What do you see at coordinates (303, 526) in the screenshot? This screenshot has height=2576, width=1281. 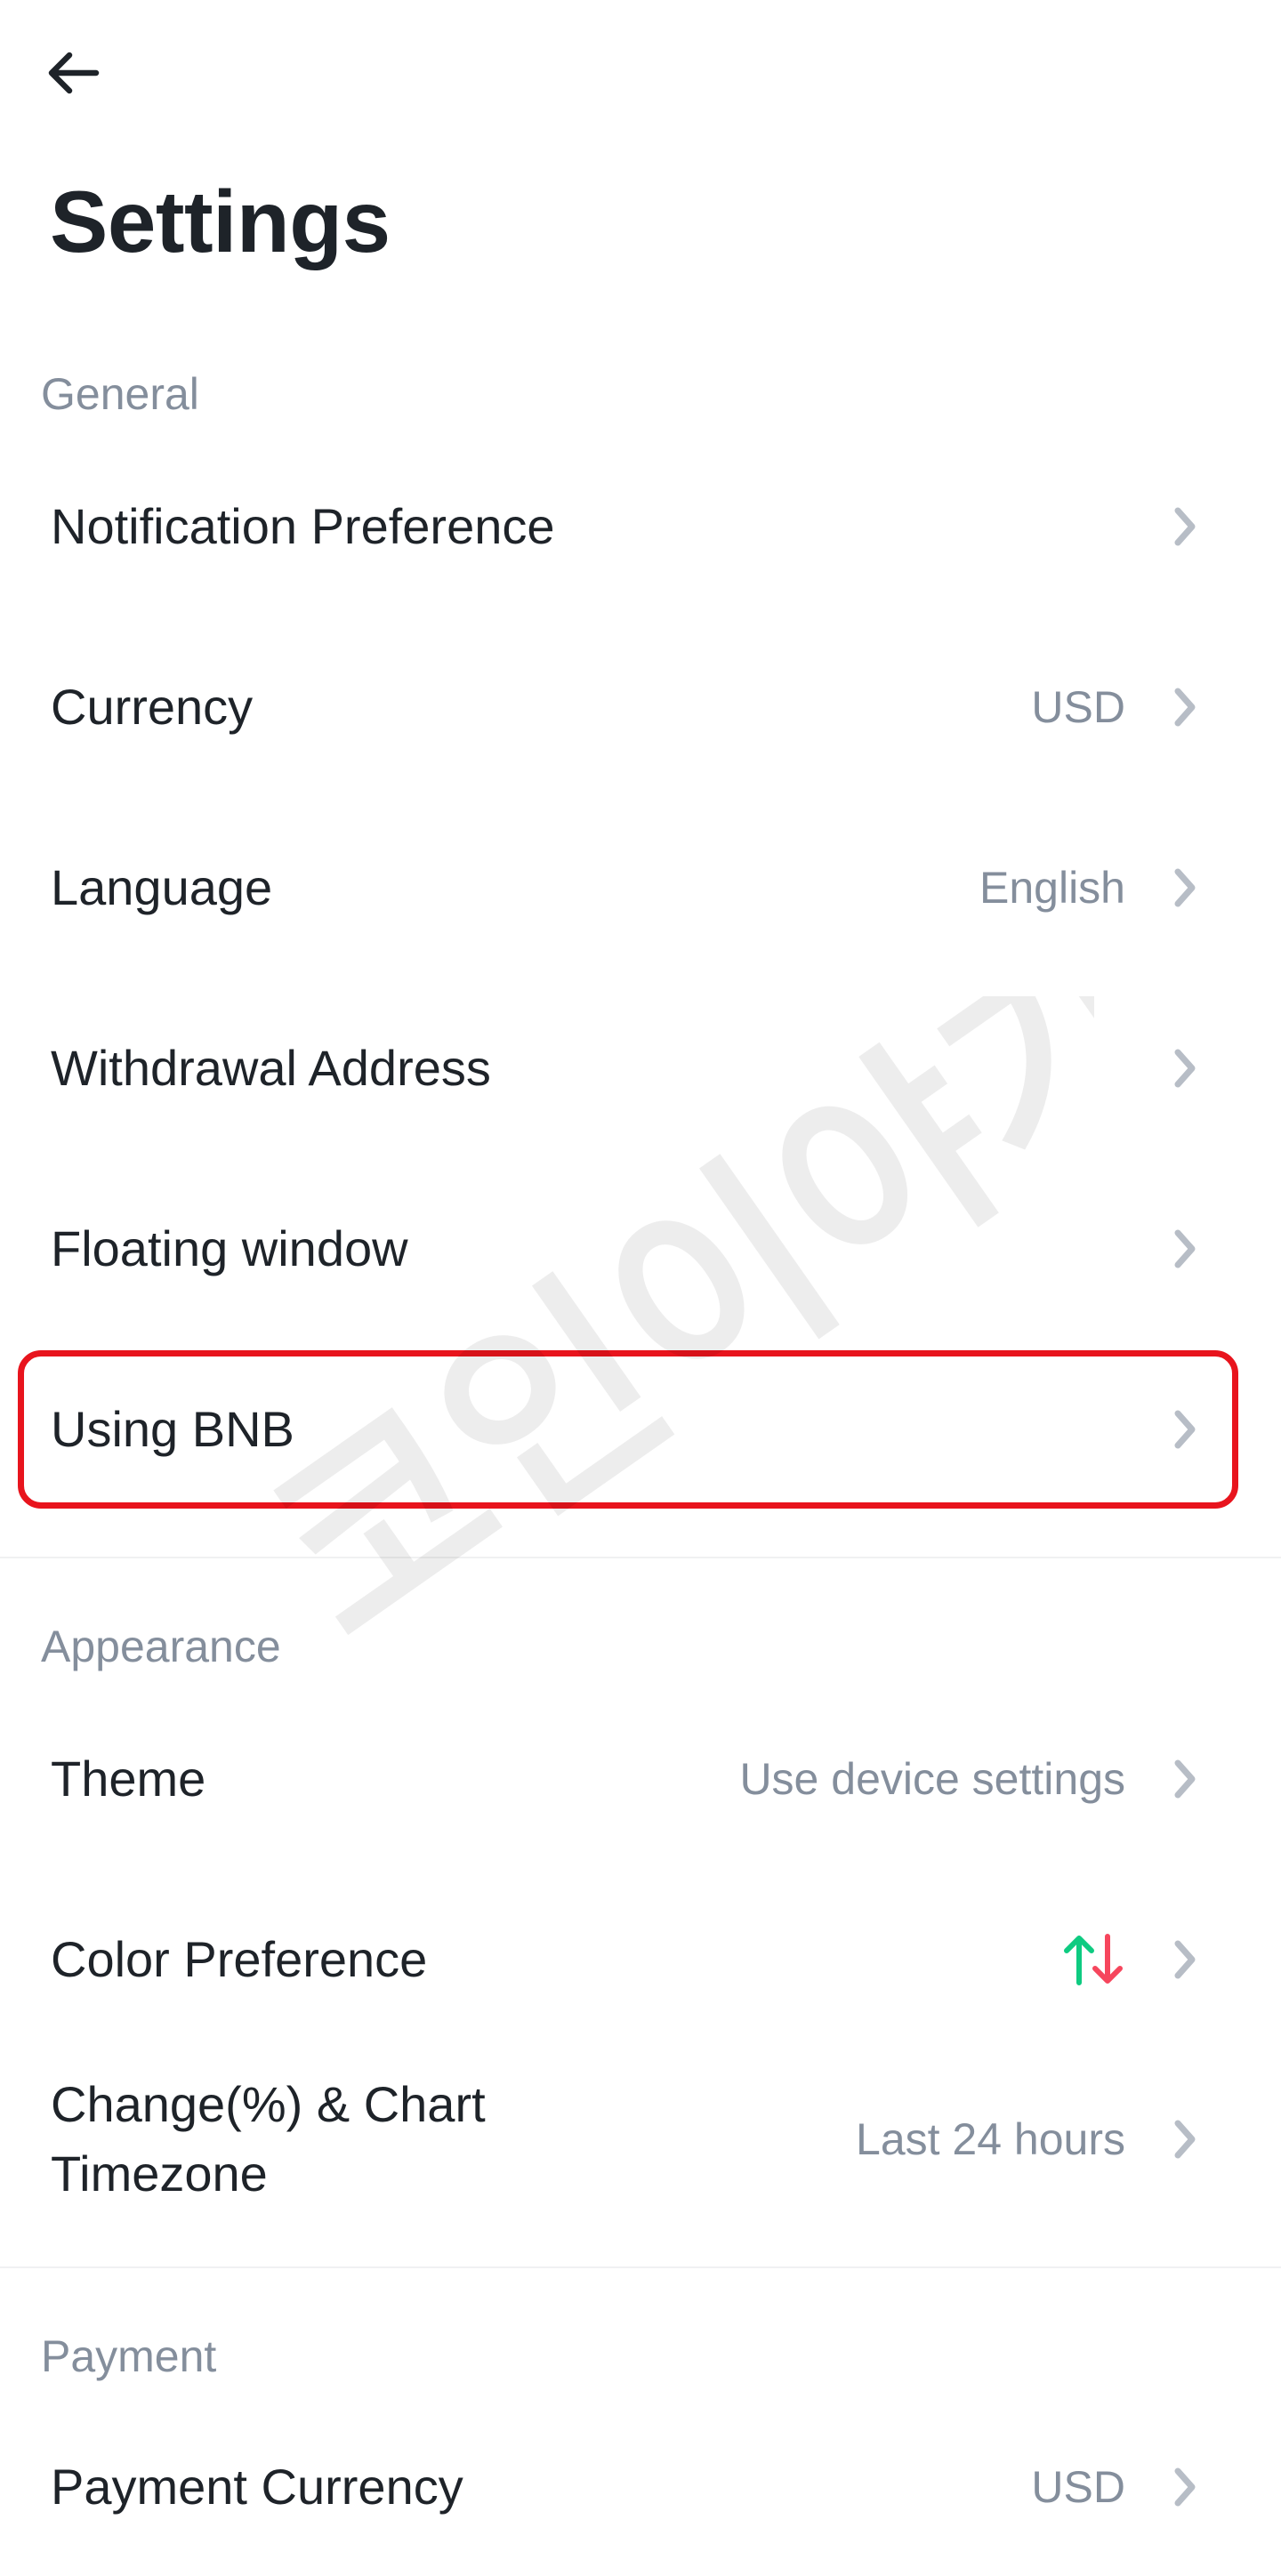 I see `row-label: Notification Preference` at bounding box center [303, 526].